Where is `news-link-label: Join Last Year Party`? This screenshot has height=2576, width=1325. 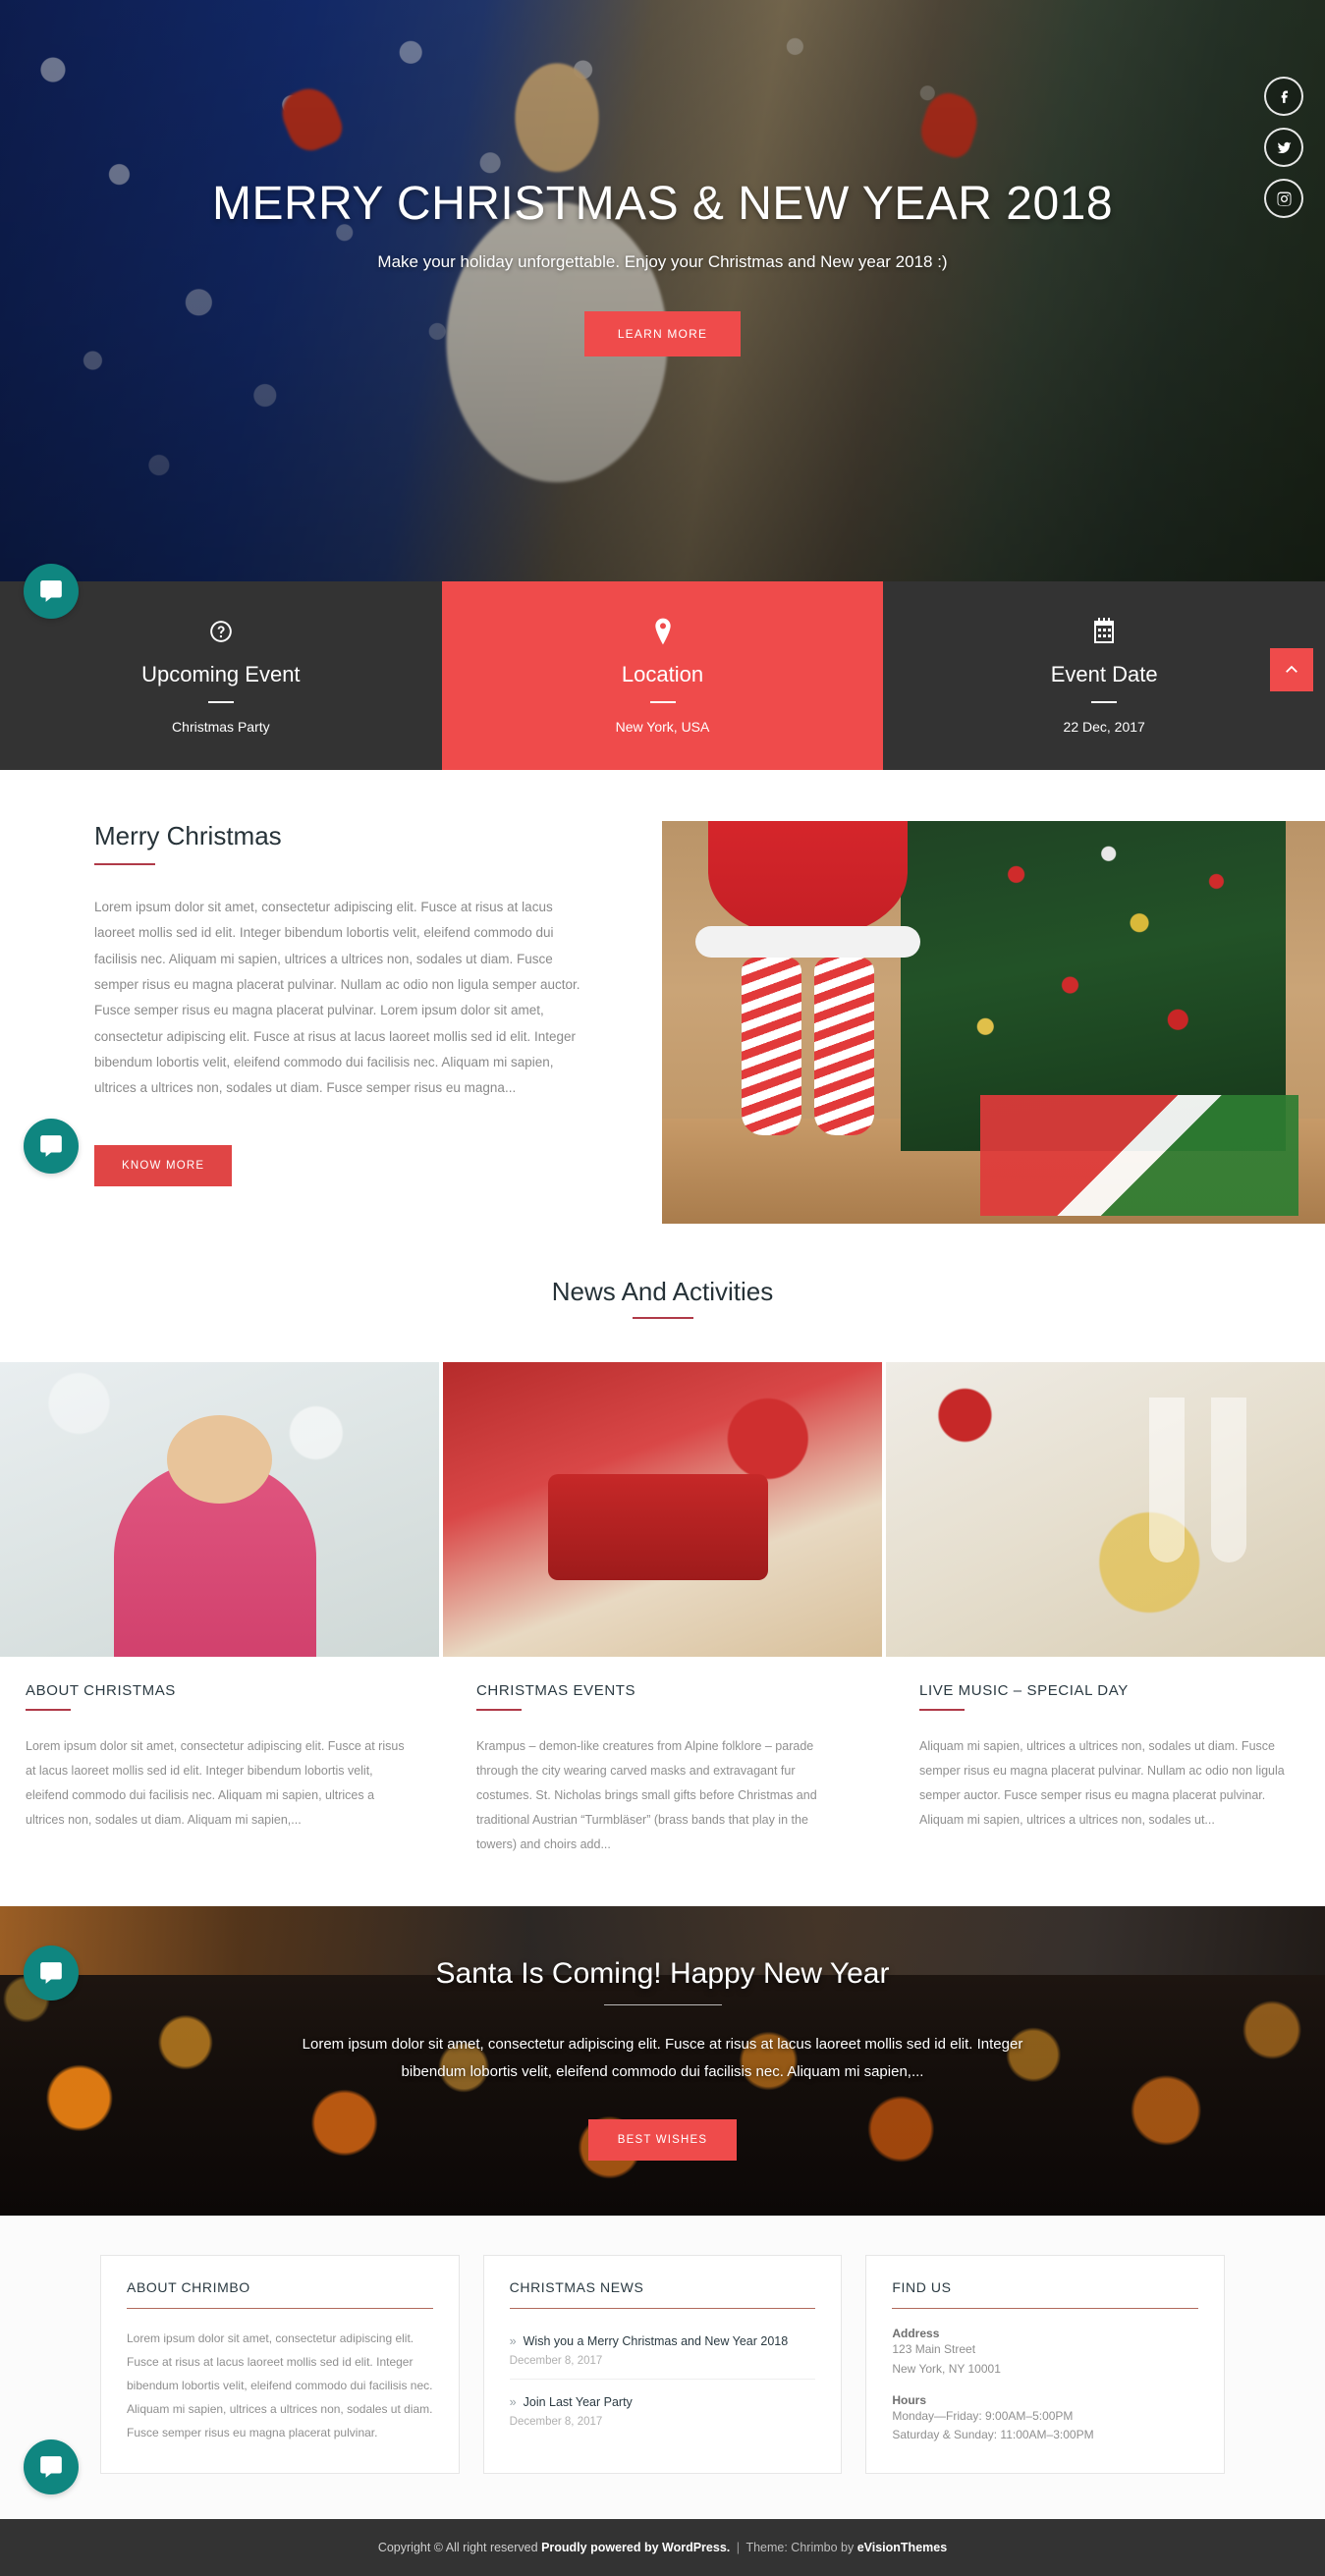
news-link-label: Join Last Year Party is located at coordinates (578, 2402).